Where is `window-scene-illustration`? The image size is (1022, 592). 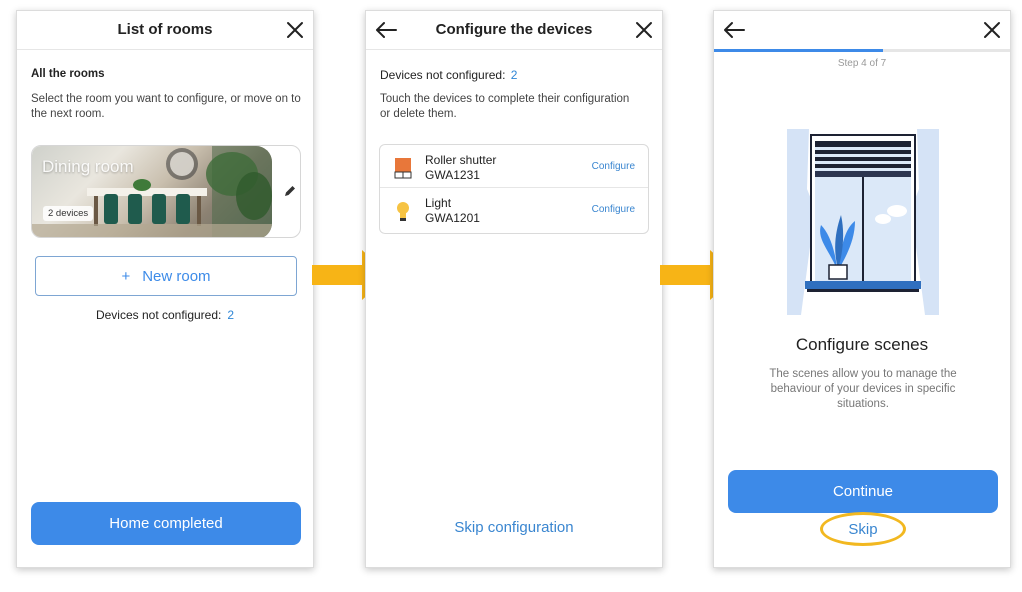 window-scene-illustration is located at coordinates (863, 222).